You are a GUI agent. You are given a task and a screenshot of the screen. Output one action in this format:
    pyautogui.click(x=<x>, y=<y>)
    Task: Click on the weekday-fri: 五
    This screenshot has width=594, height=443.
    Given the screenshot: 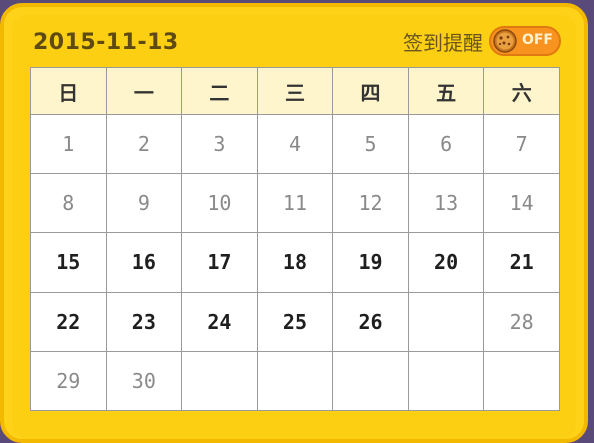 What is the action you would take?
    pyautogui.click(x=446, y=91)
    